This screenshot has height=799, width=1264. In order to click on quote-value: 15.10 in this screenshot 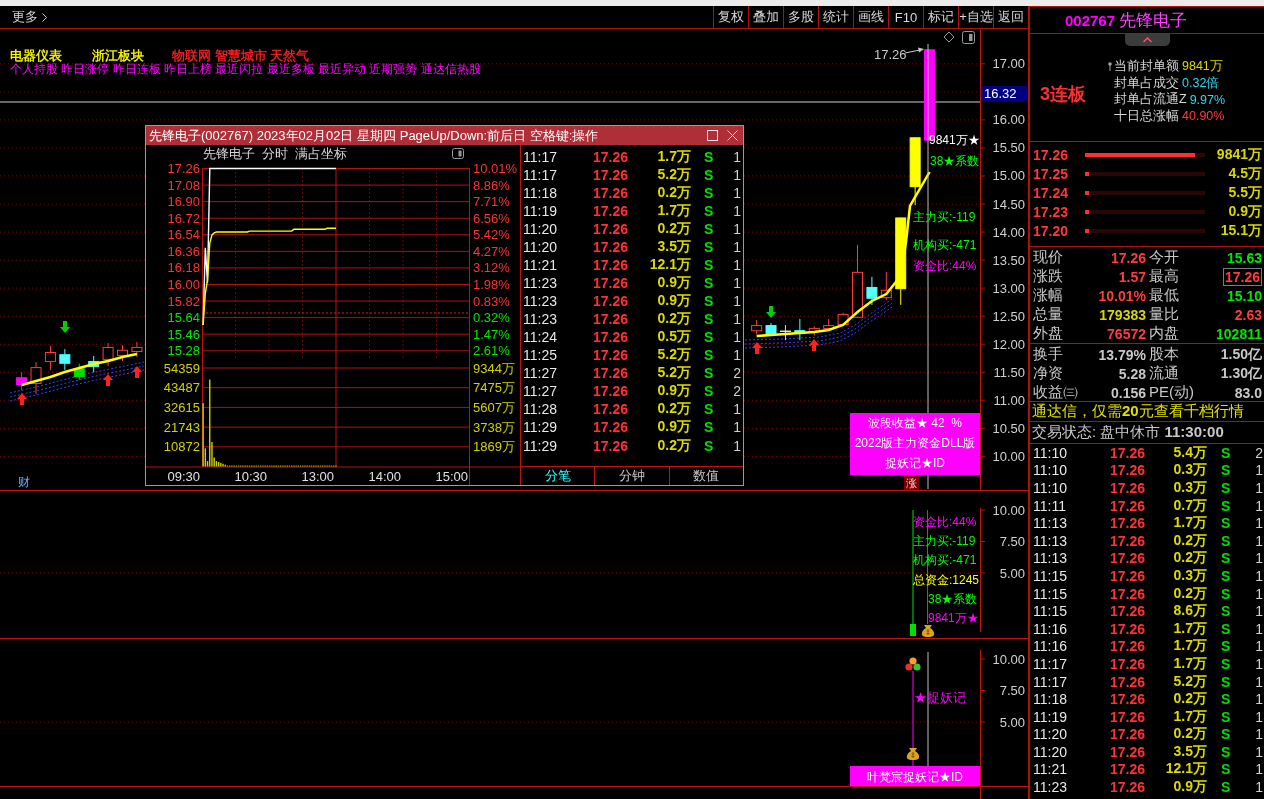, I will do `click(1244, 295)`.